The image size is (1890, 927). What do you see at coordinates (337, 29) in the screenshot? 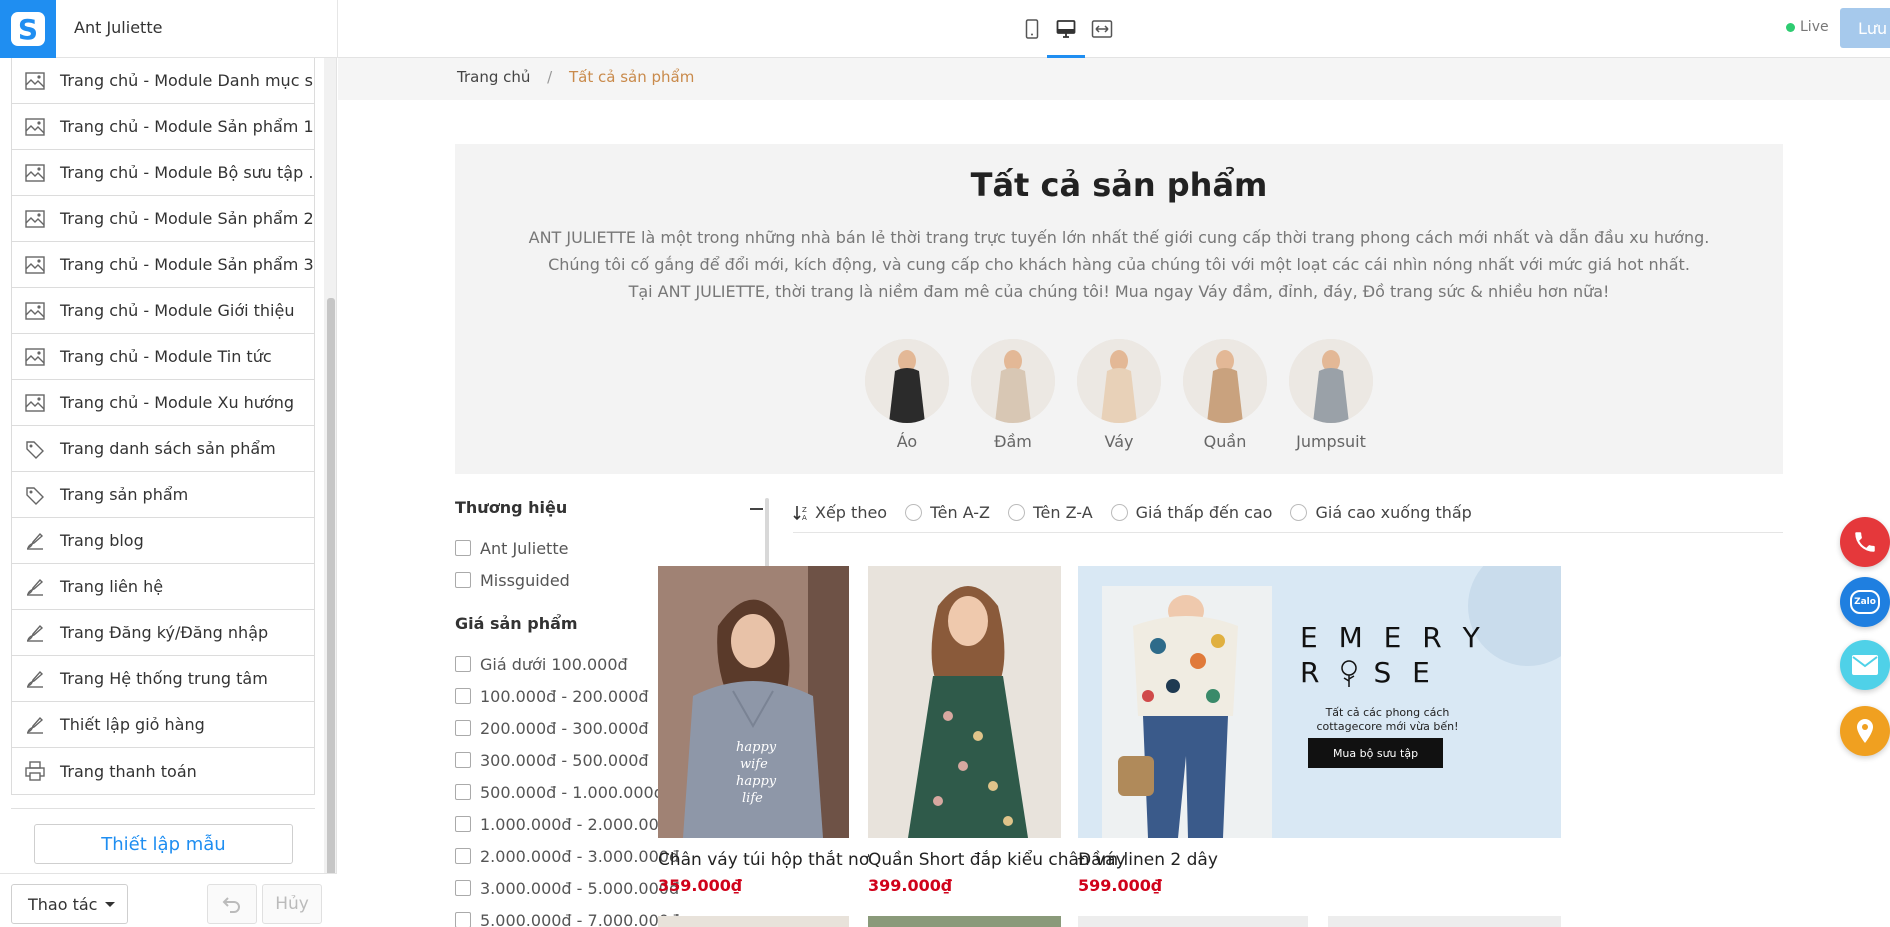
I see `topbar-divider` at bounding box center [337, 29].